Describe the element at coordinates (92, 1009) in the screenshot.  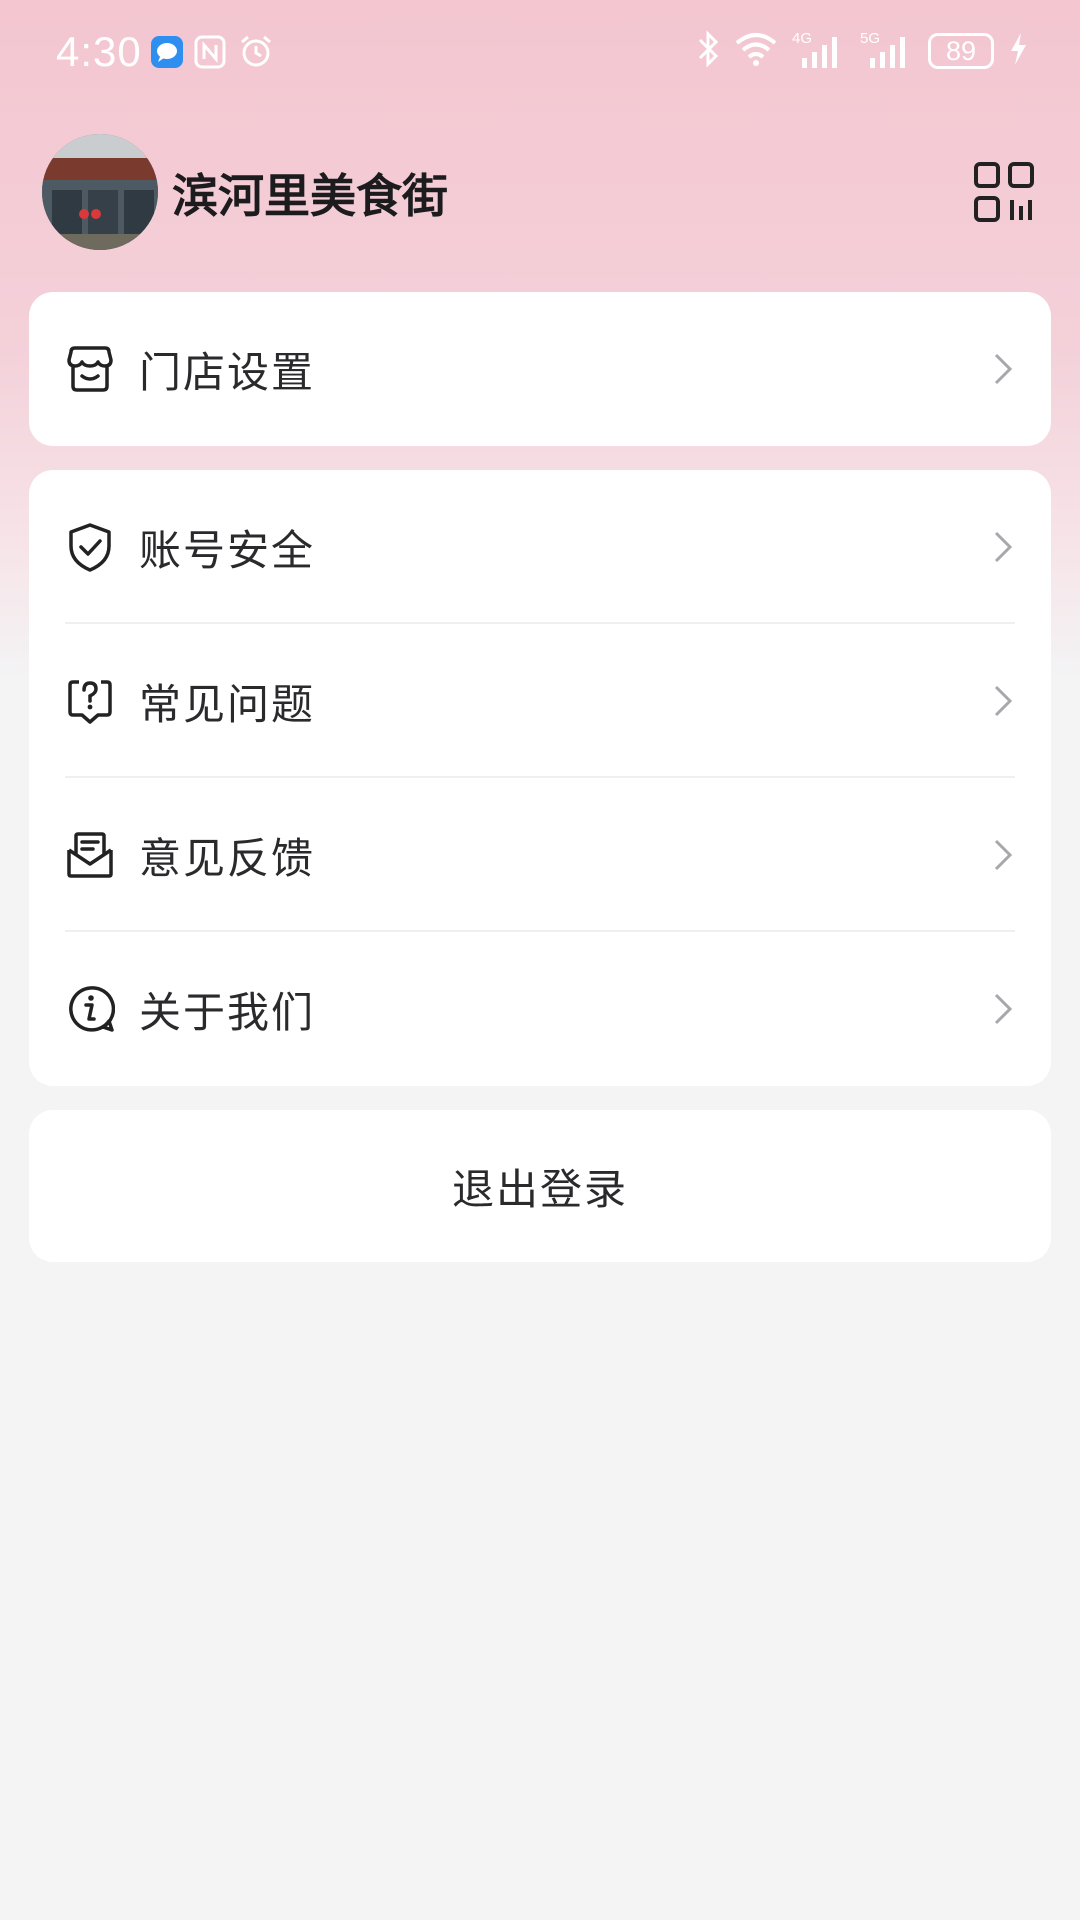
I see `info-icon` at that location.